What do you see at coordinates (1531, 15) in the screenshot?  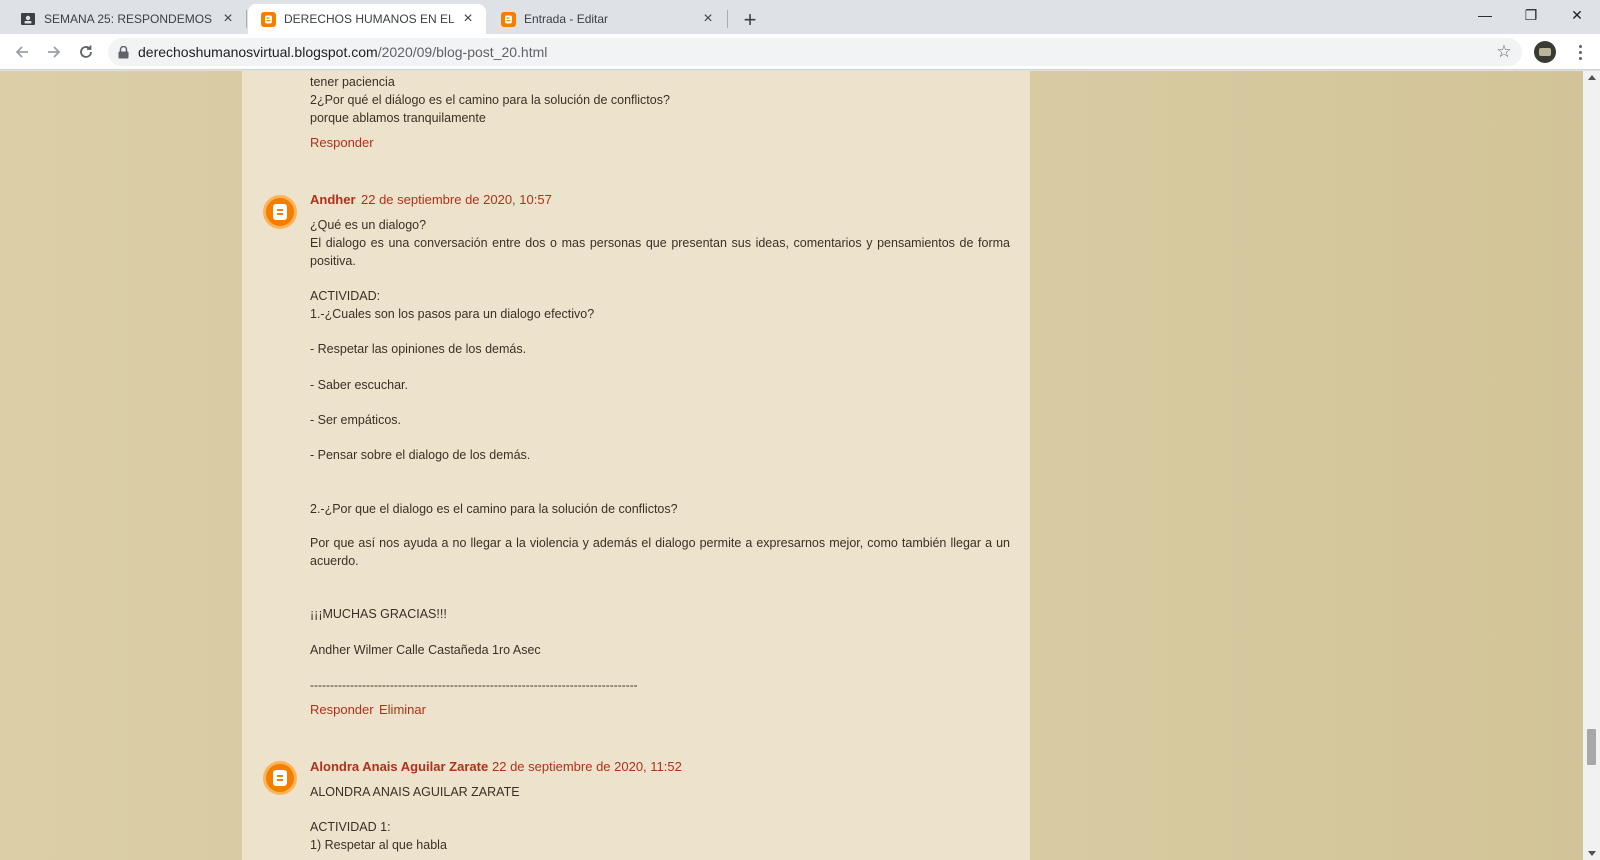 I see `restore-button: ❐` at bounding box center [1531, 15].